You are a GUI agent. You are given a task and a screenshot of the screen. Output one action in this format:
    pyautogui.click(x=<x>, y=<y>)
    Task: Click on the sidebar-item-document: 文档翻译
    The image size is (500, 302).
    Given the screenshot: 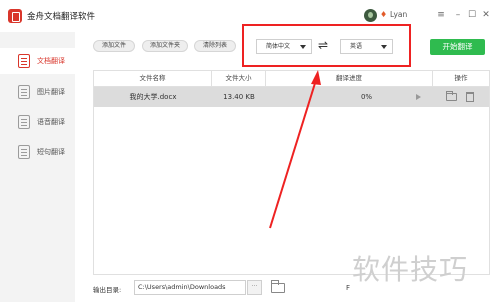 What is the action you would take?
    pyautogui.click(x=37, y=61)
    